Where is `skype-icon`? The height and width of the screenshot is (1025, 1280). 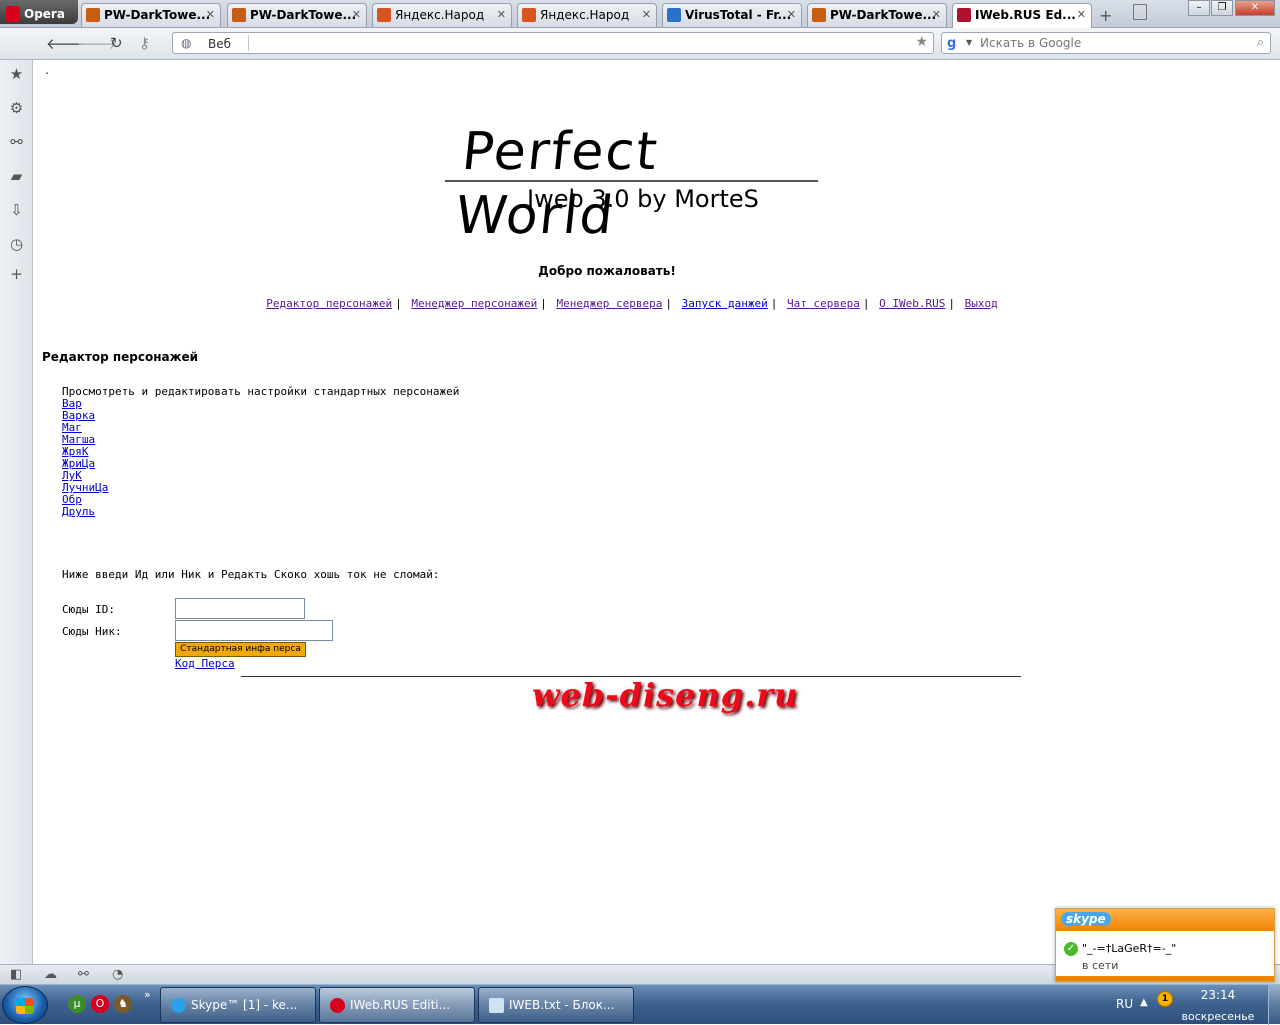 skype-icon is located at coordinates (178, 1005).